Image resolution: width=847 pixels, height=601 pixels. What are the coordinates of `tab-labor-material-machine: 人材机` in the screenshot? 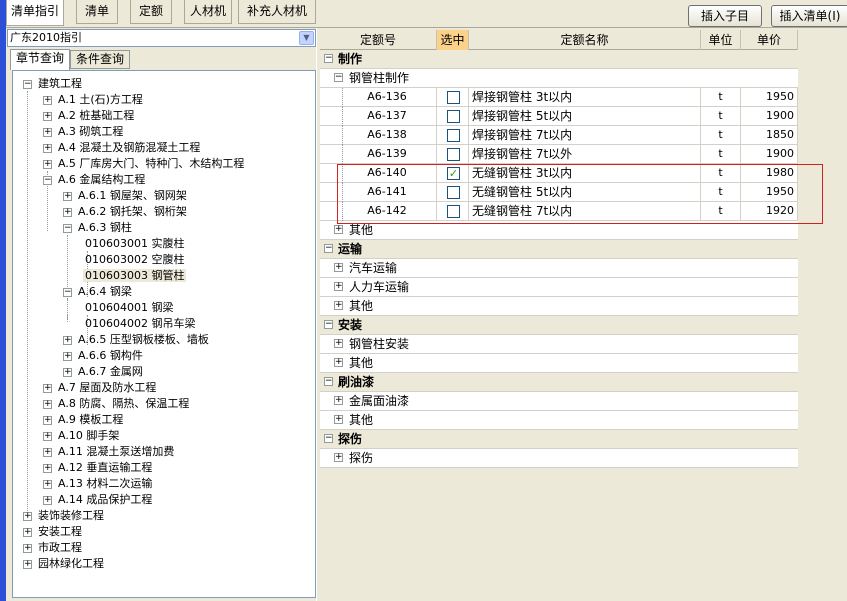 It's located at (208, 12).